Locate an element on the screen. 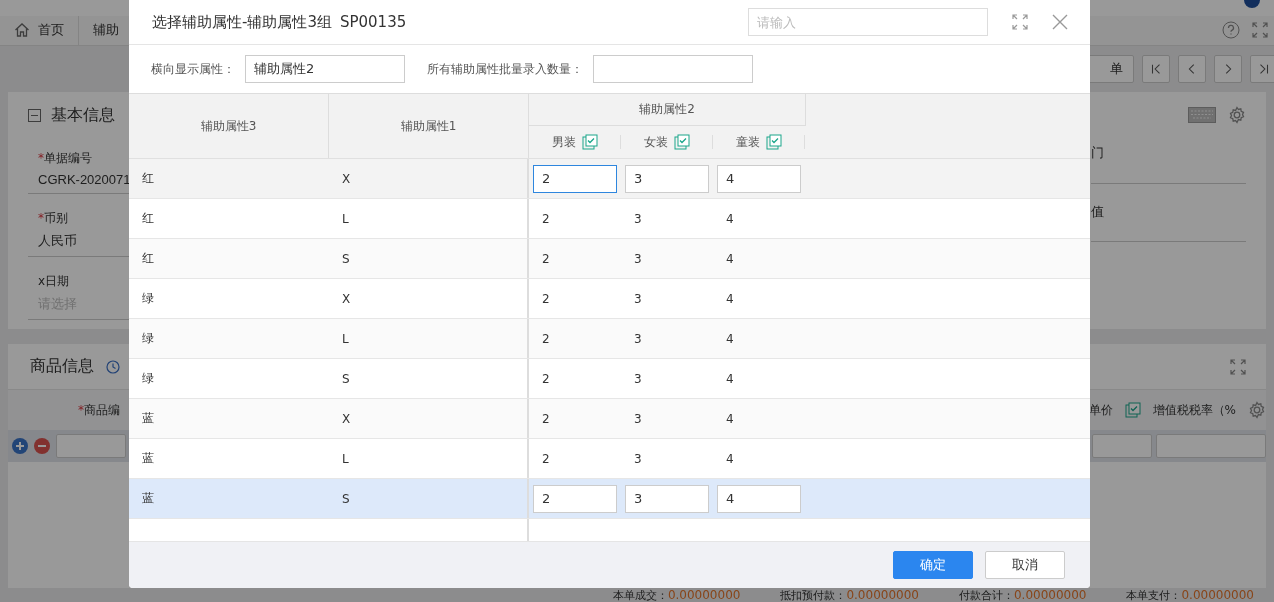 The height and width of the screenshot is (602, 1274). column-header: 增值税税率（% is located at coordinates (1194, 410).